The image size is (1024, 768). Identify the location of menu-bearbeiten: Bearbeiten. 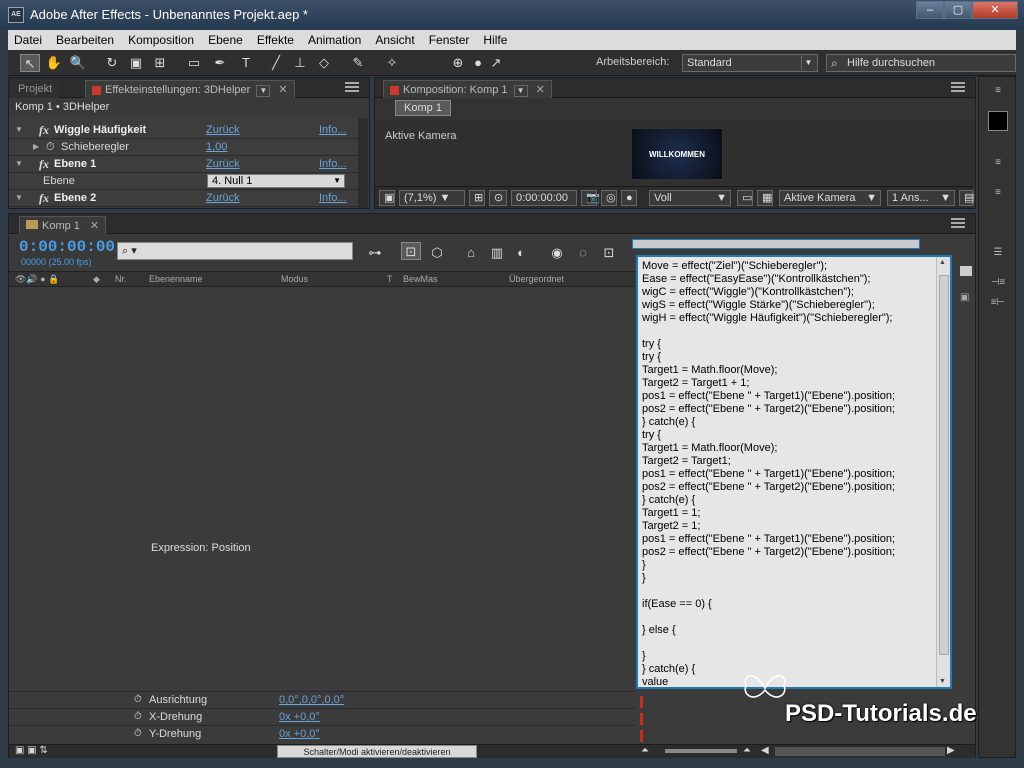
(85, 40).